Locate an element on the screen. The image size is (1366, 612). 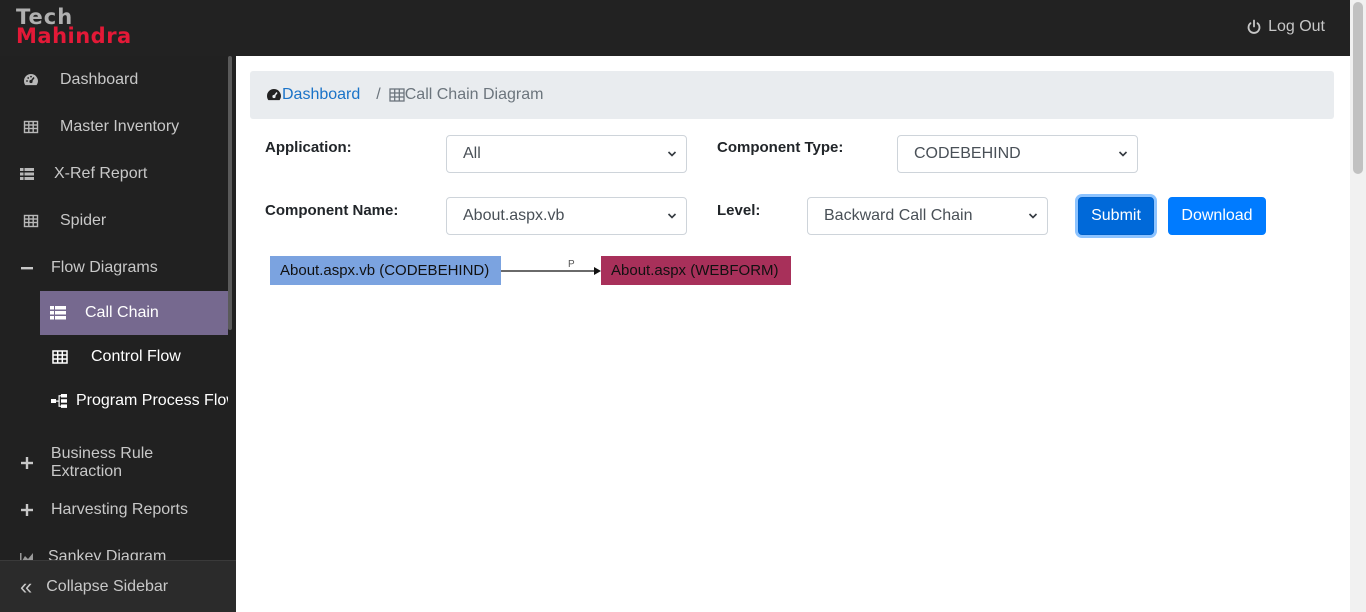
sidebar-subitem-program-process-flow: Program Process Flow is located at coordinates (134, 401).